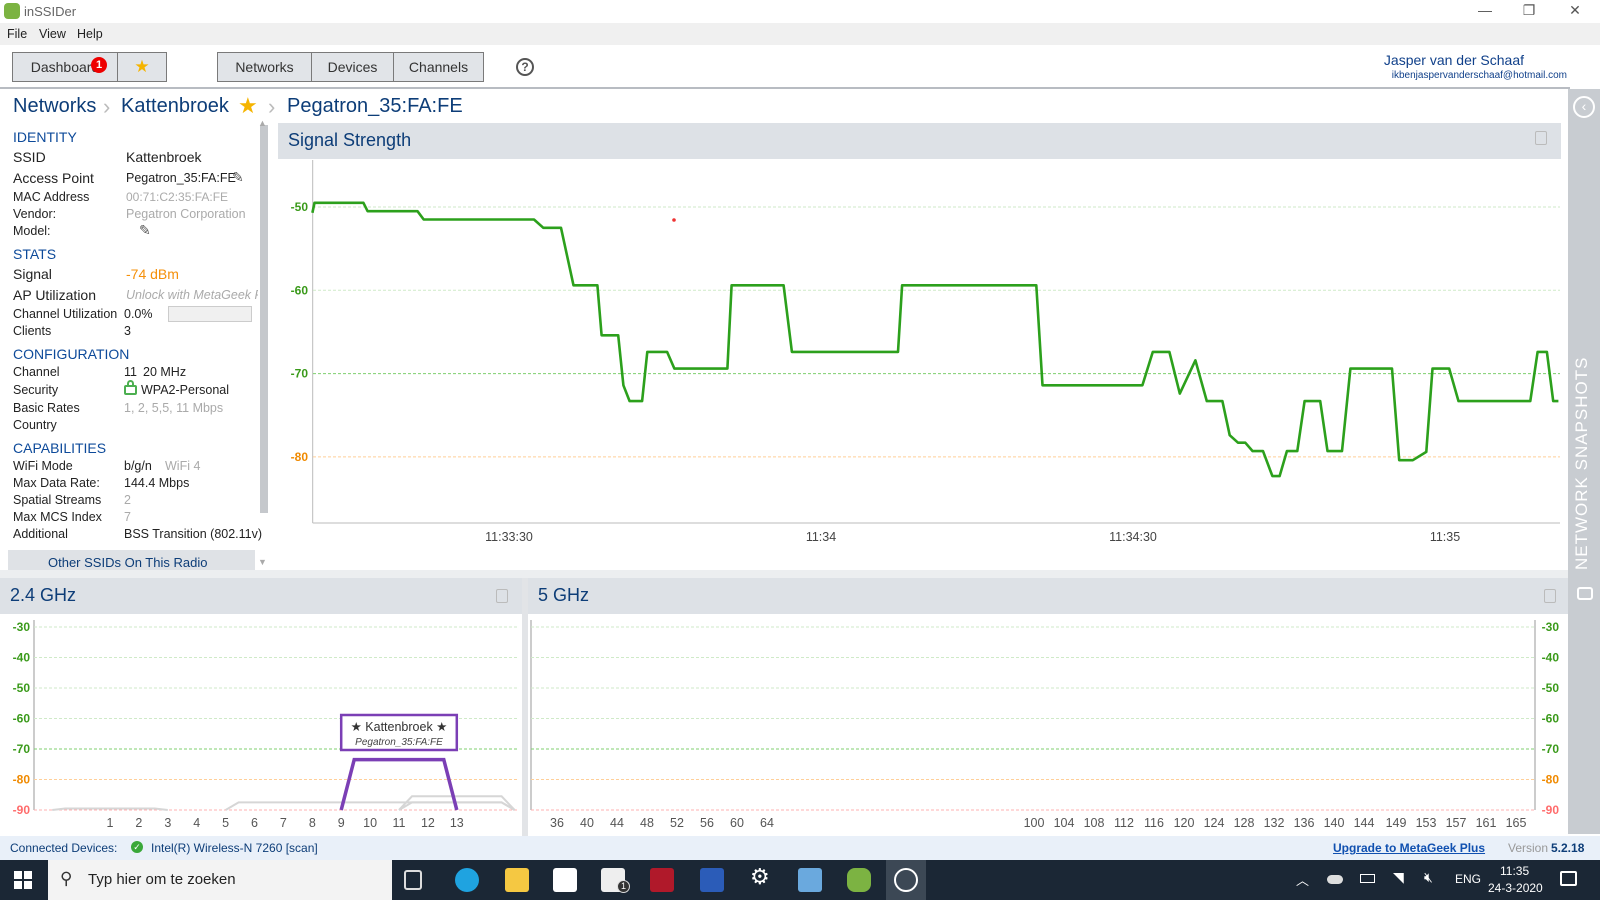  What do you see at coordinates (131, 561) in the screenshot?
I see `other-ssids-section: Other SSIDs On This Radio` at bounding box center [131, 561].